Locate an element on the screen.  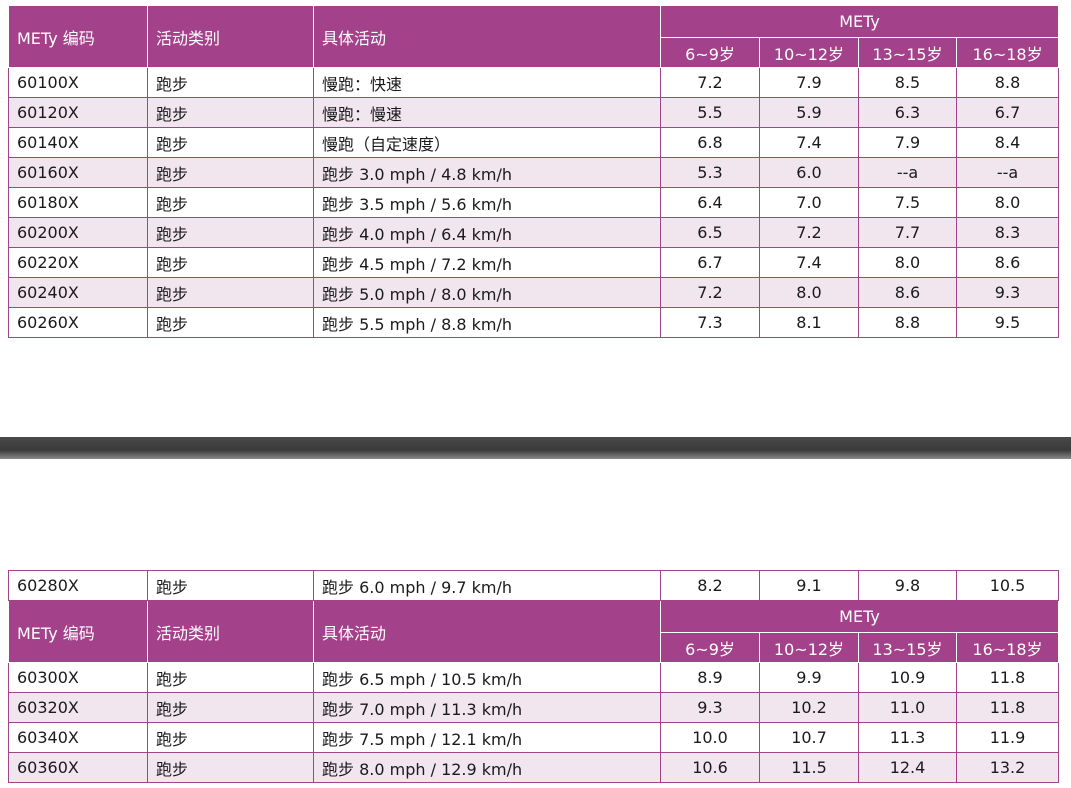
cell-mety-10-12: 9.1 is located at coordinates (809, 585).